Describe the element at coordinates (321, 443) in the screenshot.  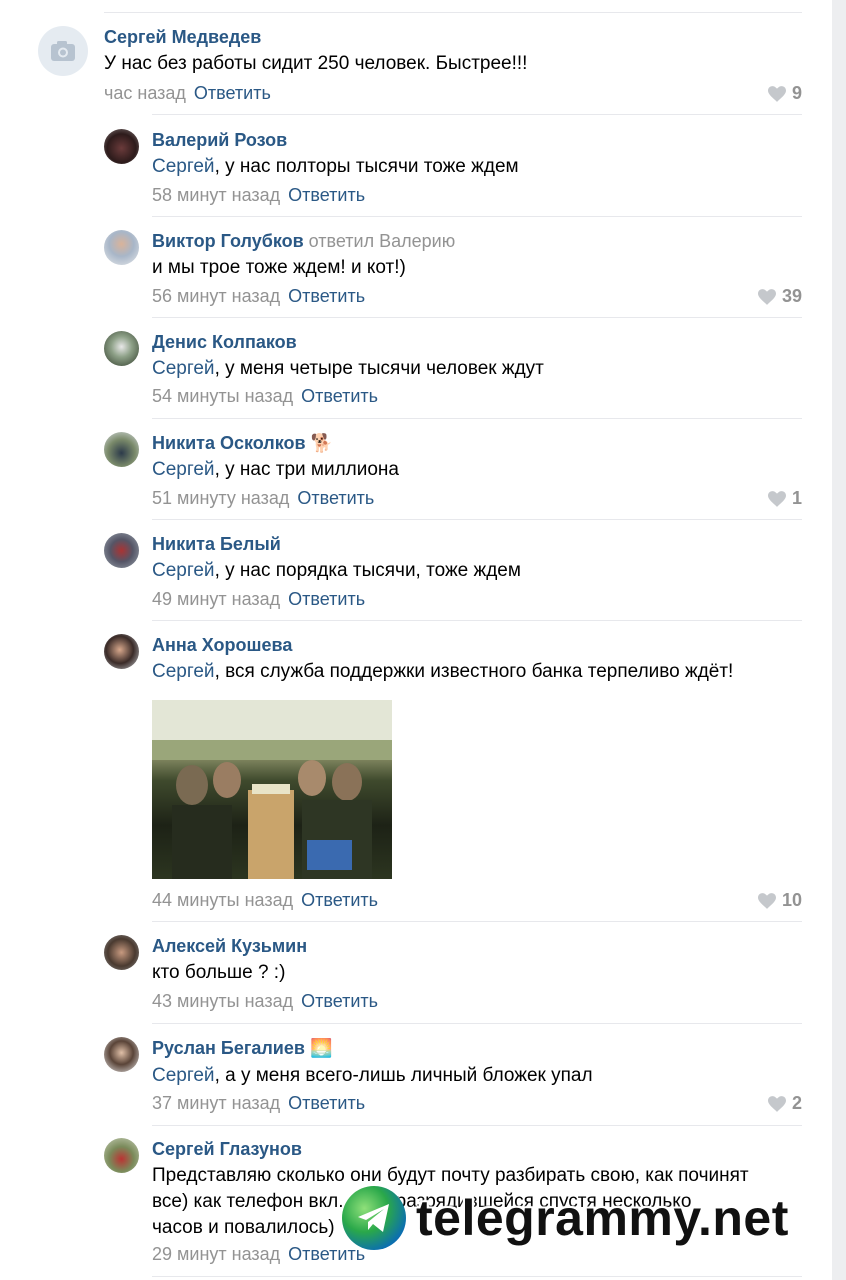
I see `dog-emoji-icon: 🐕` at that location.